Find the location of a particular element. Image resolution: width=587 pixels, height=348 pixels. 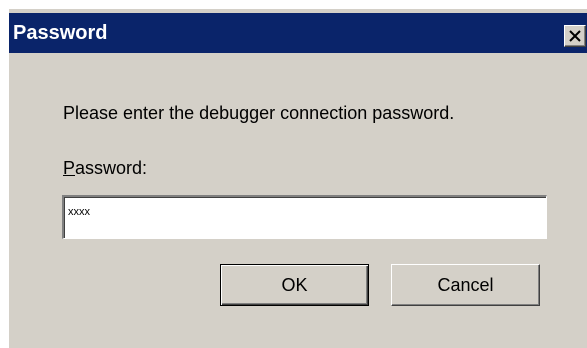

close-button is located at coordinates (575, 36).